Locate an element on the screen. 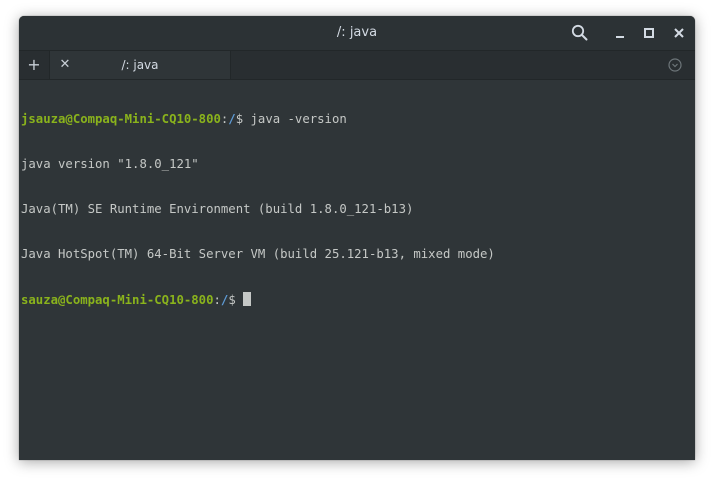 The image size is (718, 487). search-icon is located at coordinates (579, 32).